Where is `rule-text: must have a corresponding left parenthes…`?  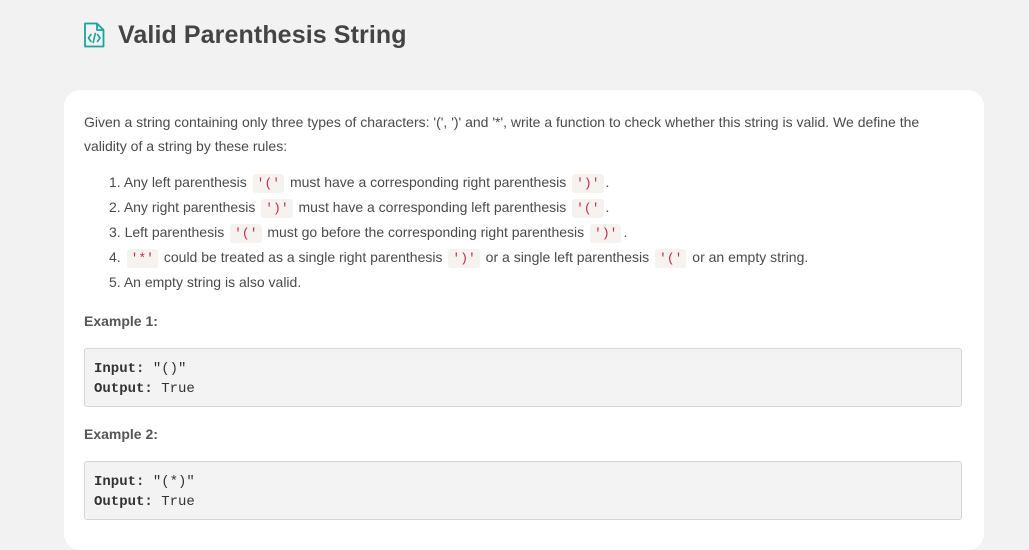 rule-text: must have a corresponding left parenthes… is located at coordinates (432, 207).